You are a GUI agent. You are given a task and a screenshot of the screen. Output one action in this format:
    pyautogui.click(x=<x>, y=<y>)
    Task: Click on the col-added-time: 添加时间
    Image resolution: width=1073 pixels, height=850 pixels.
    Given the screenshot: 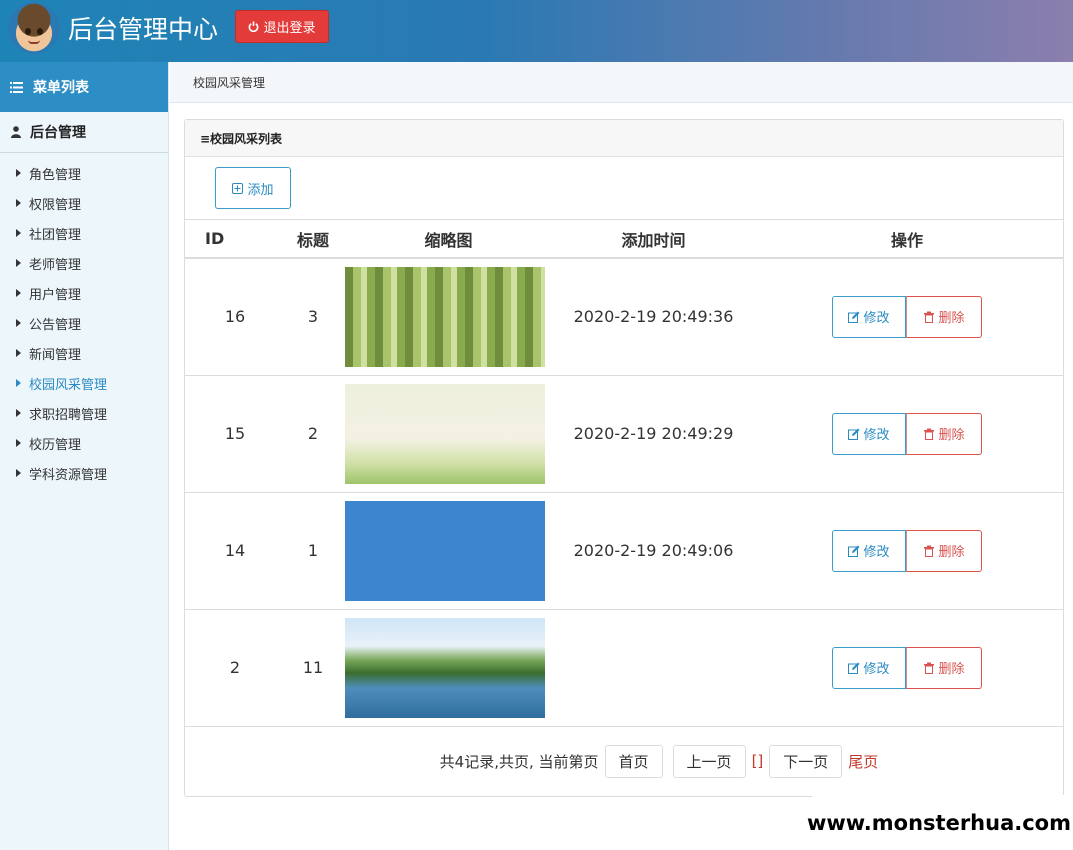 What is the action you would take?
    pyautogui.click(x=653, y=239)
    